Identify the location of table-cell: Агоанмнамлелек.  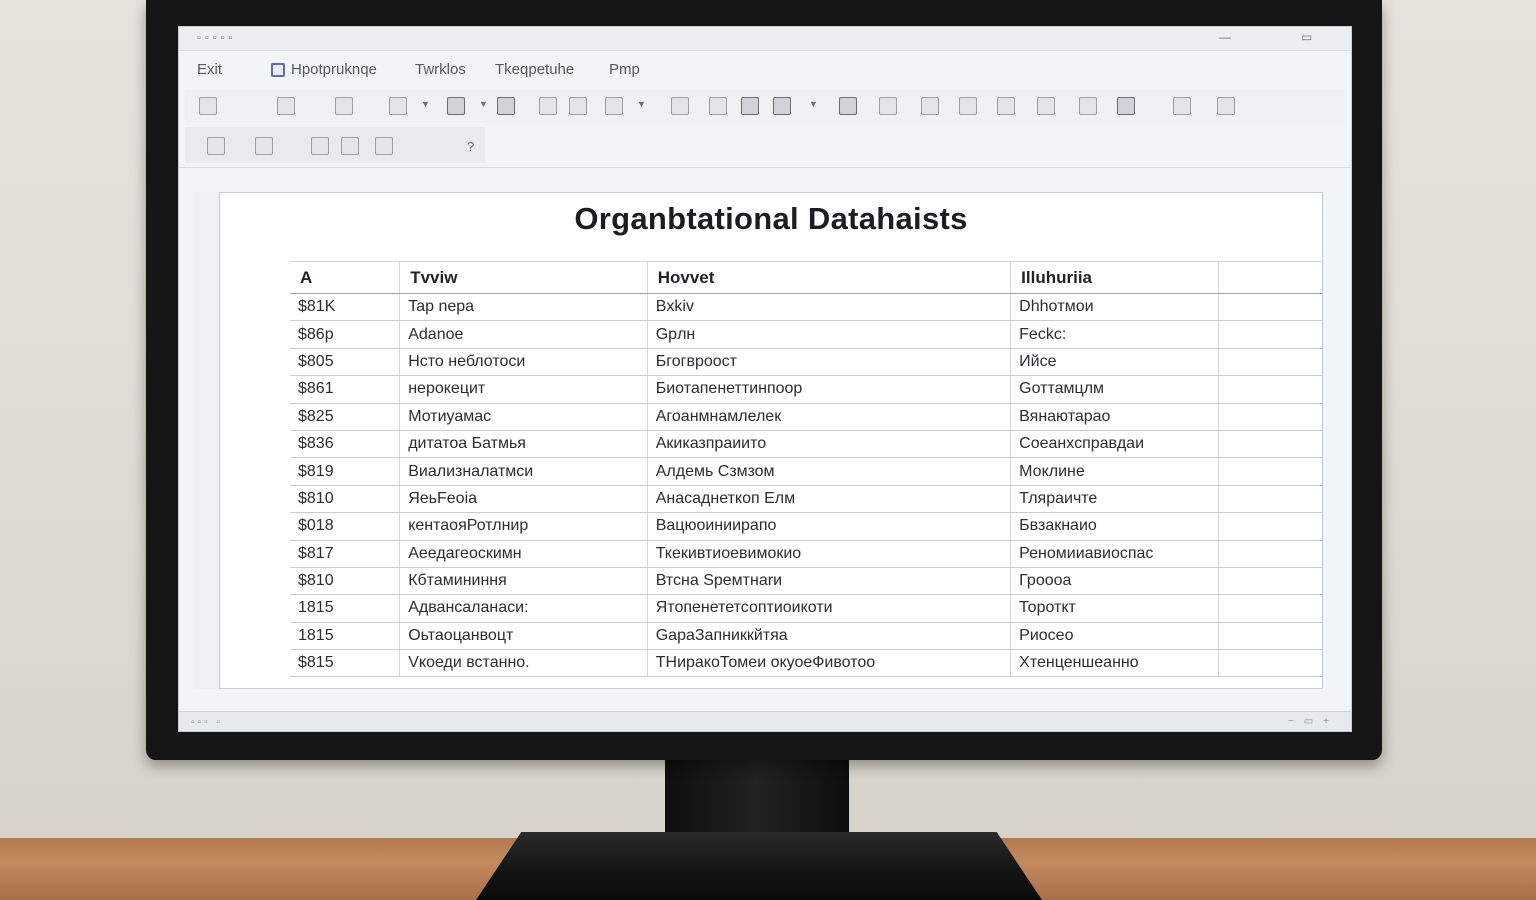
(829, 417).